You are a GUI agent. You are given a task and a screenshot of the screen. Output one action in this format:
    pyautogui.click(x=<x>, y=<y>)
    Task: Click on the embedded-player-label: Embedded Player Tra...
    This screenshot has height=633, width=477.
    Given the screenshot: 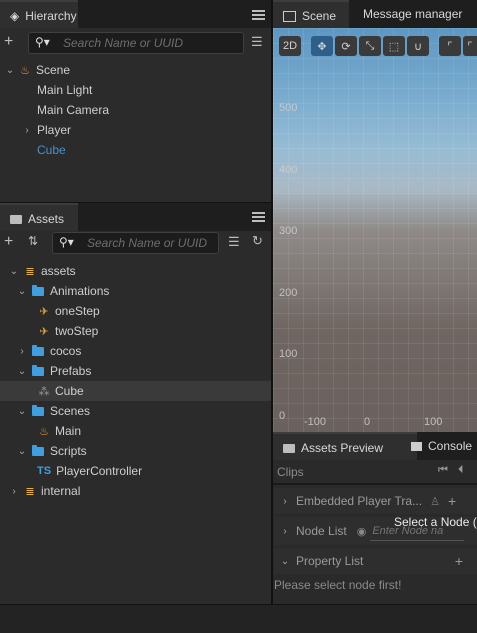 What is the action you would take?
    pyautogui.click(x=359, y=501)
    